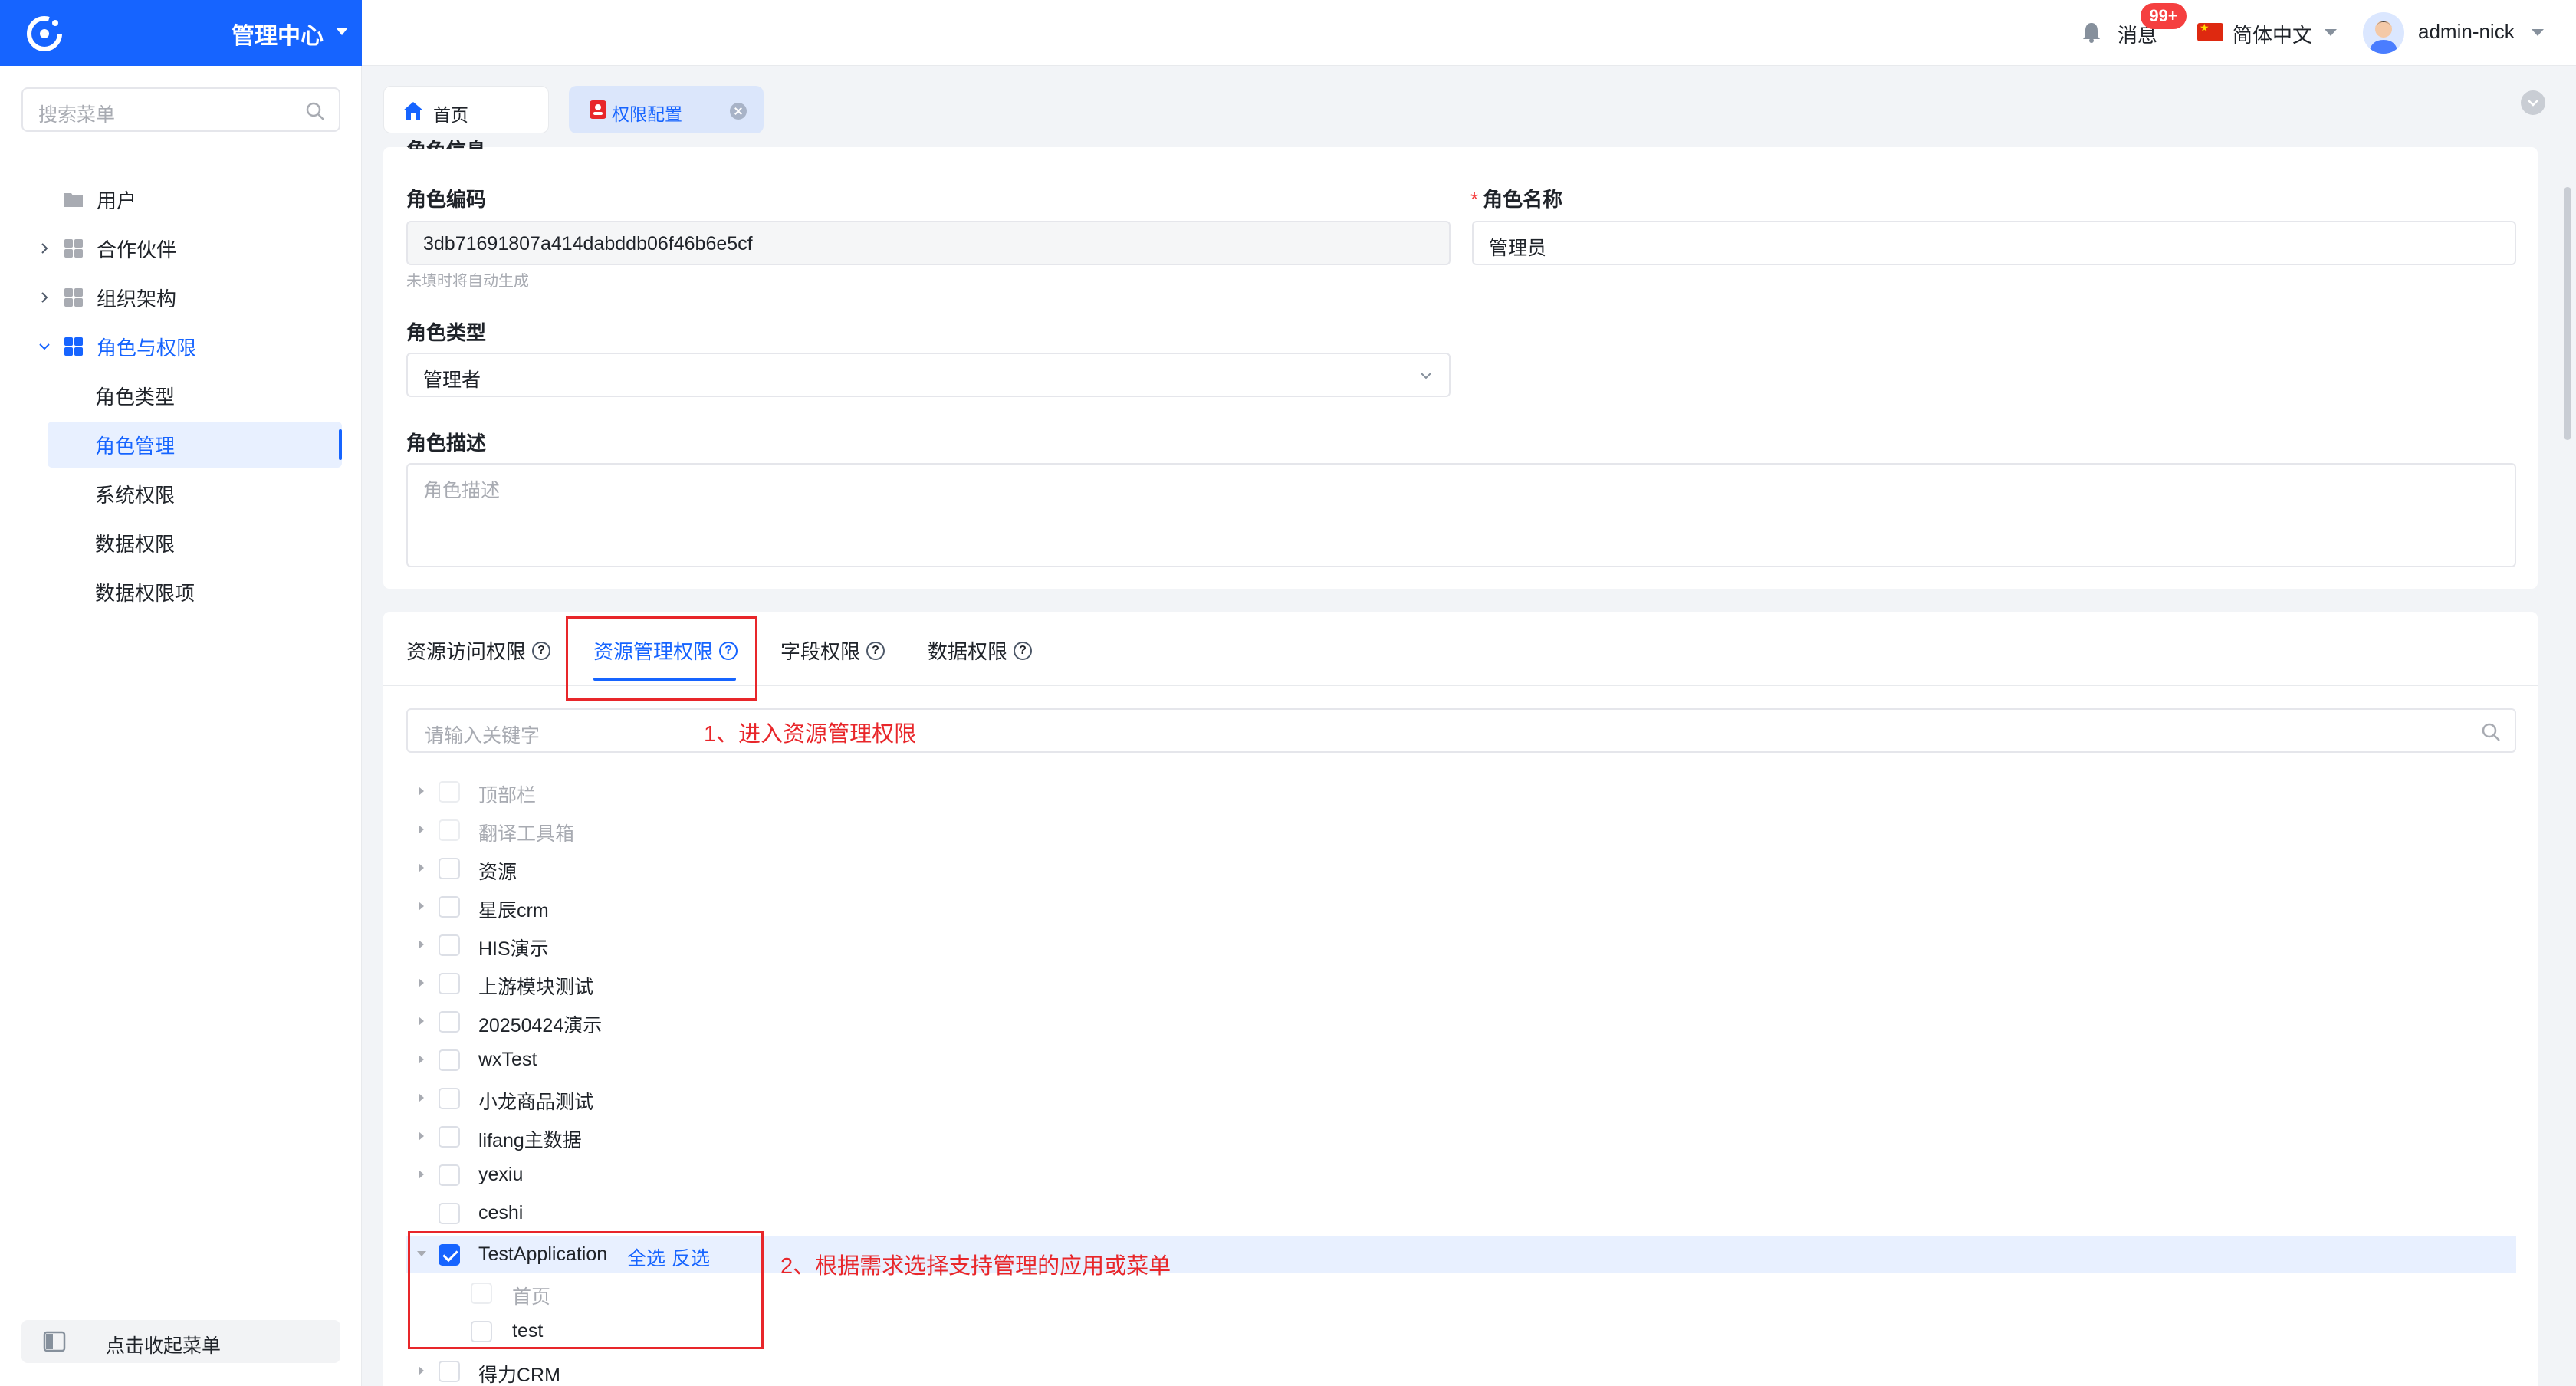 This screenshot has height=1386, width=2576. I want to click on messages-badge: 99+, so click(2164, 16).